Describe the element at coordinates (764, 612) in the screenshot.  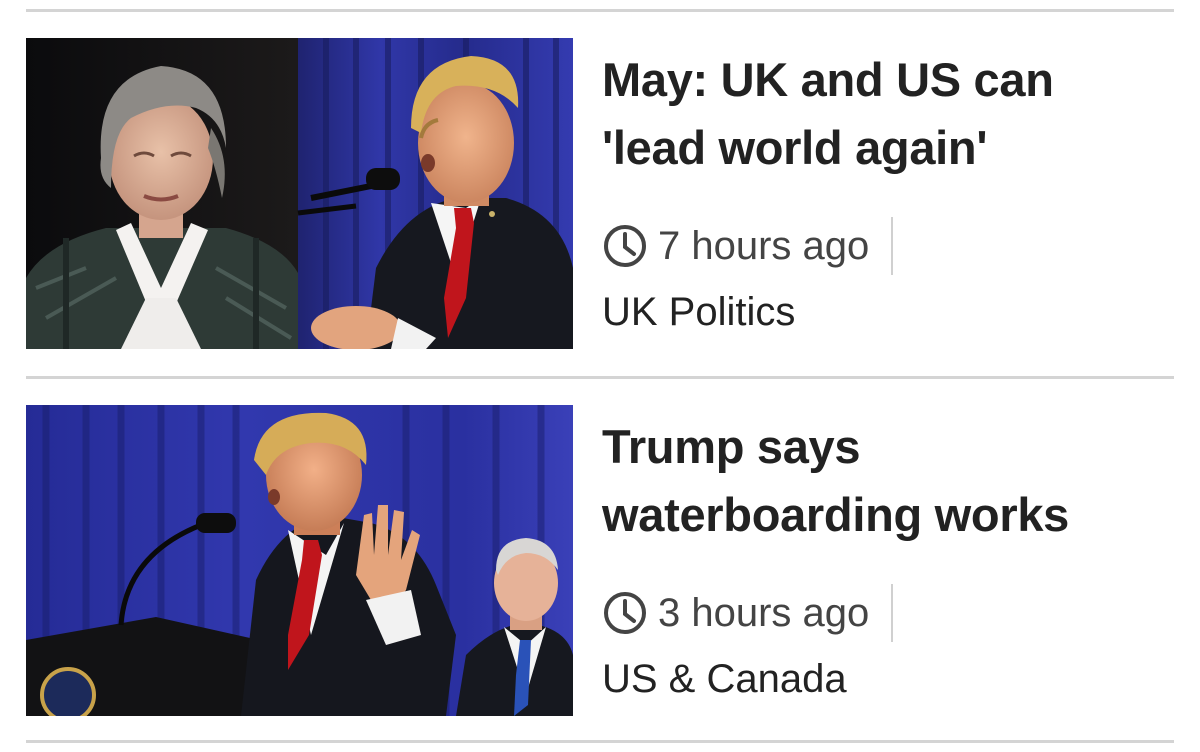
I see `story-timestamp: 3 hours ago` at that location.